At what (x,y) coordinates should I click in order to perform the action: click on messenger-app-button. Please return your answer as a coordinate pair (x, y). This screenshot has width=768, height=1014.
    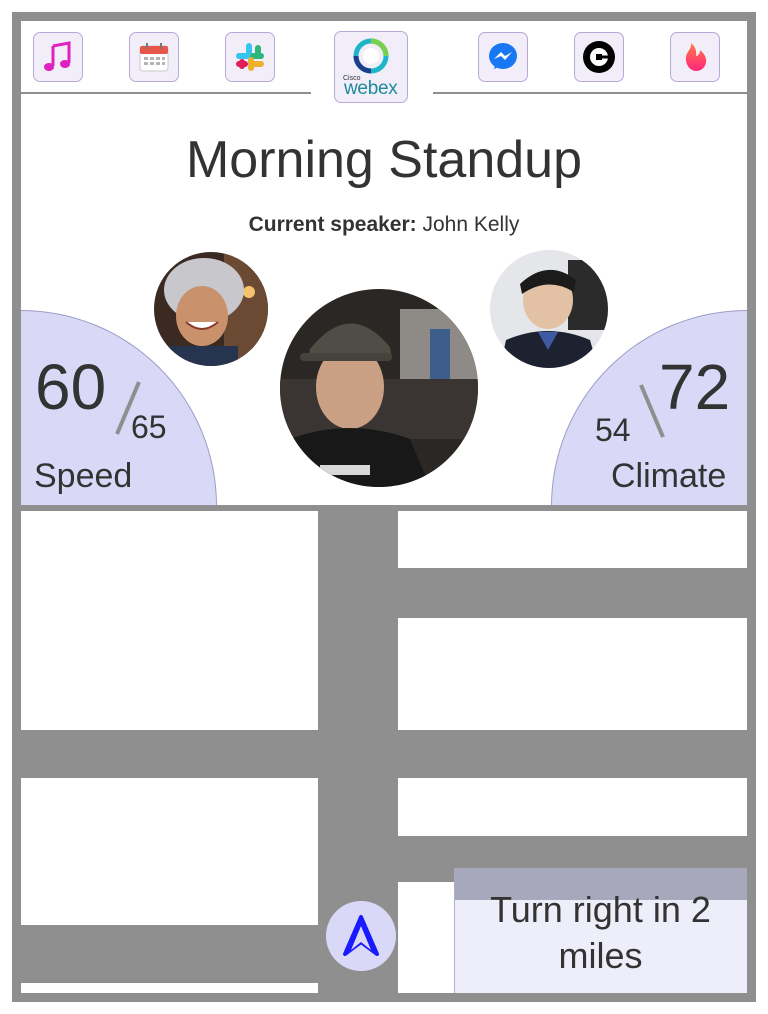
    Looking at the image, I should click on (503, 57).